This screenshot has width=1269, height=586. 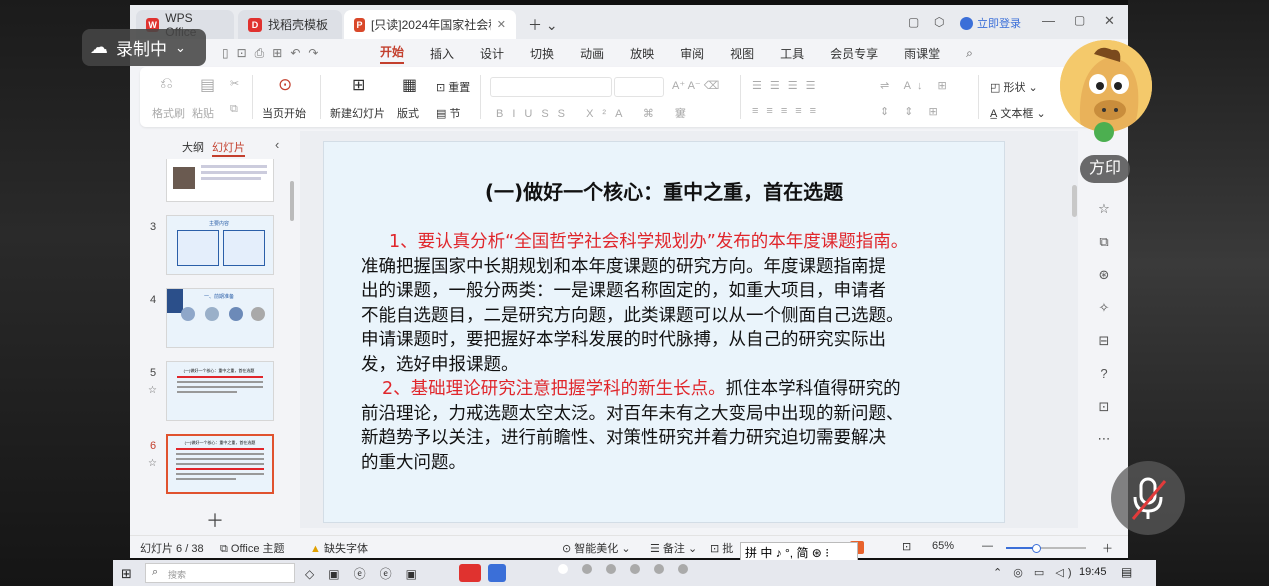 What do you see at coordinates (234, 83) in the screenshot?
I see `cut-icon: ✂` at bounding box center [234, 83].